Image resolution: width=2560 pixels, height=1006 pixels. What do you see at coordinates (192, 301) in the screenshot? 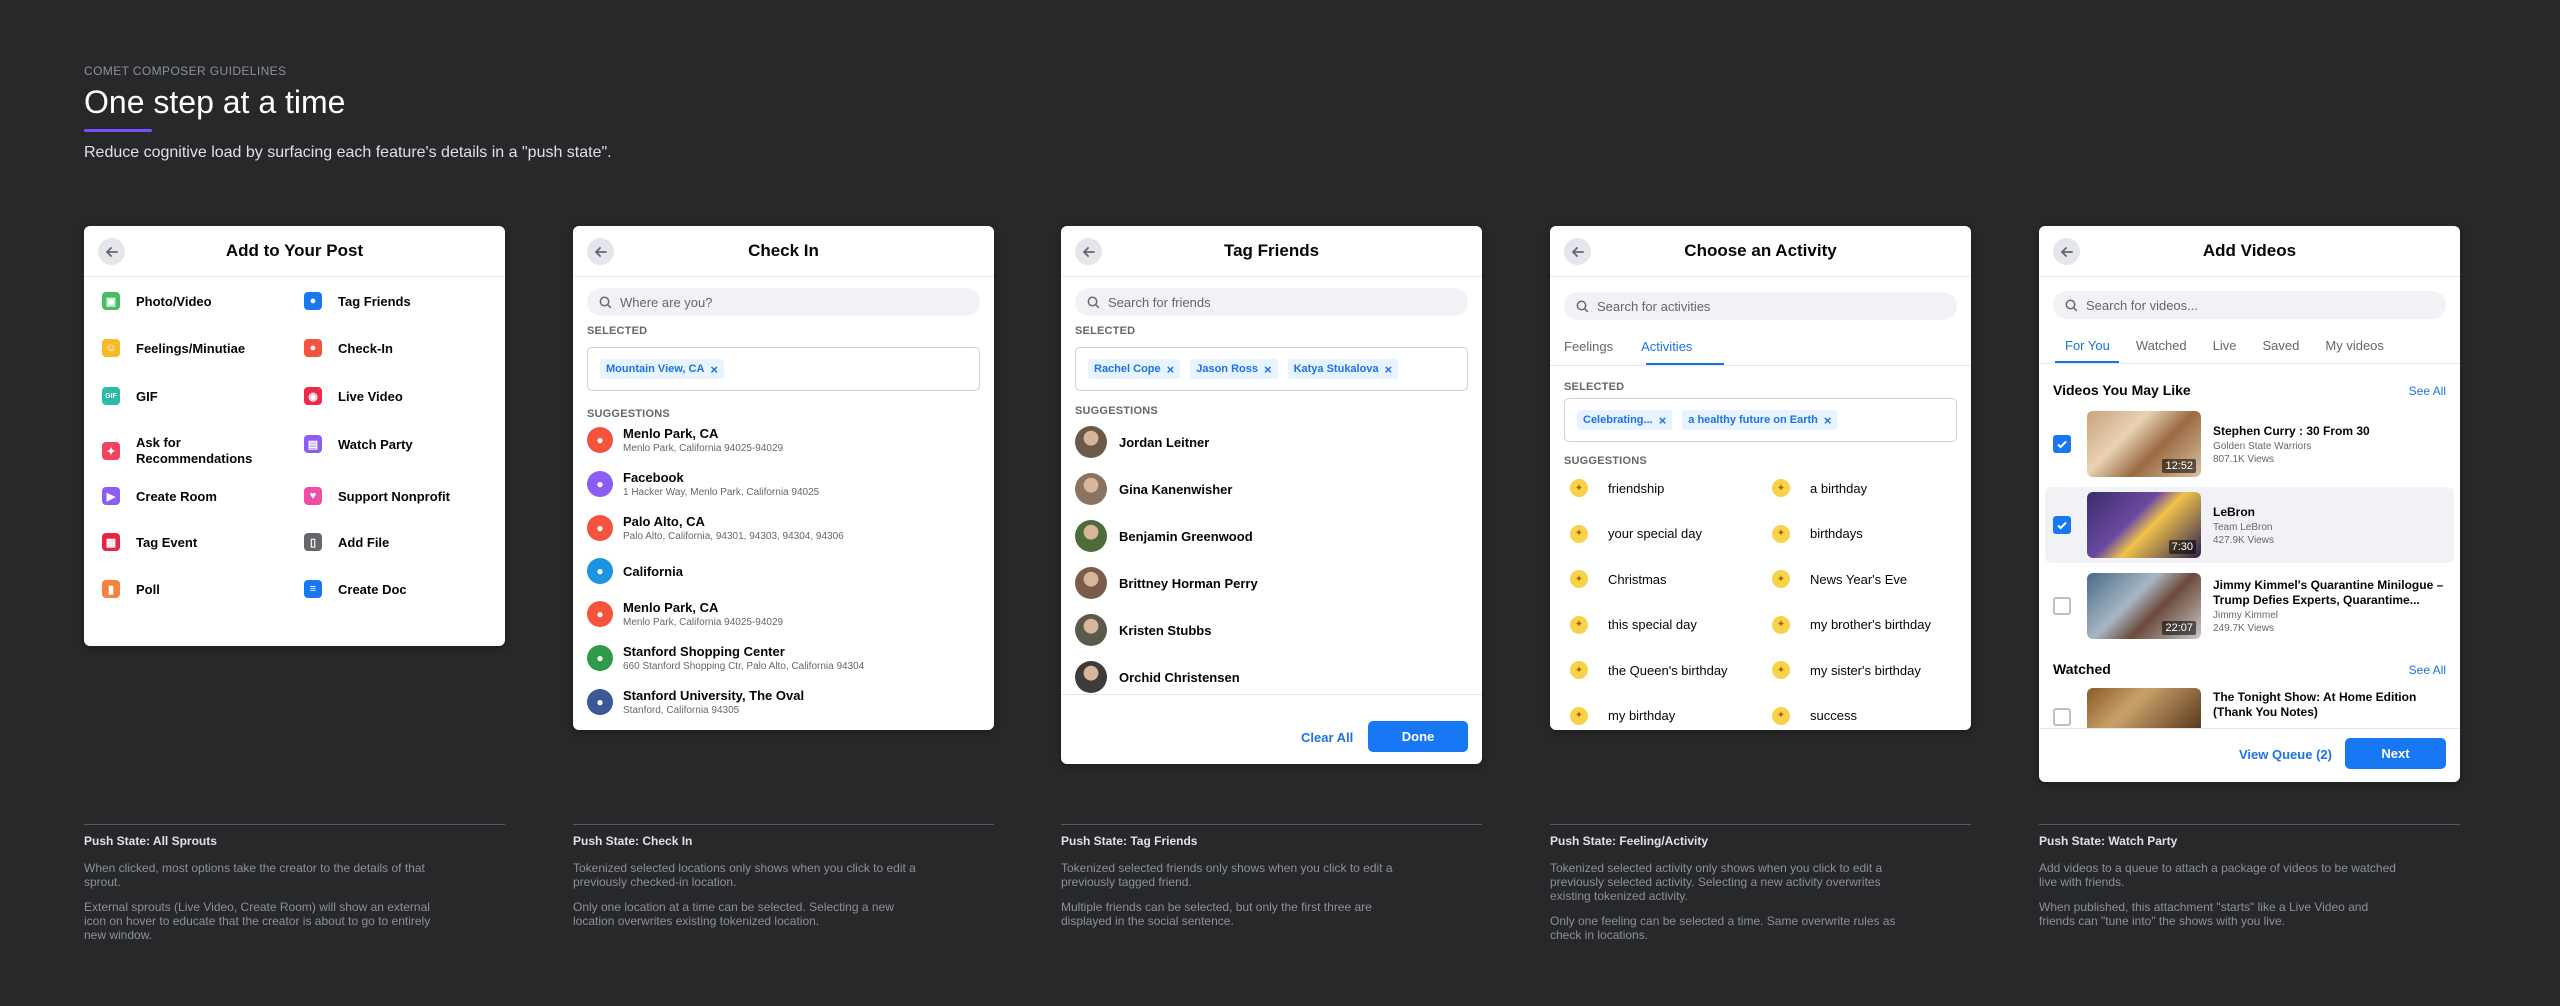
I see `option-photo-video: ▣ Photo/Video` at bounding box center [192, 301].